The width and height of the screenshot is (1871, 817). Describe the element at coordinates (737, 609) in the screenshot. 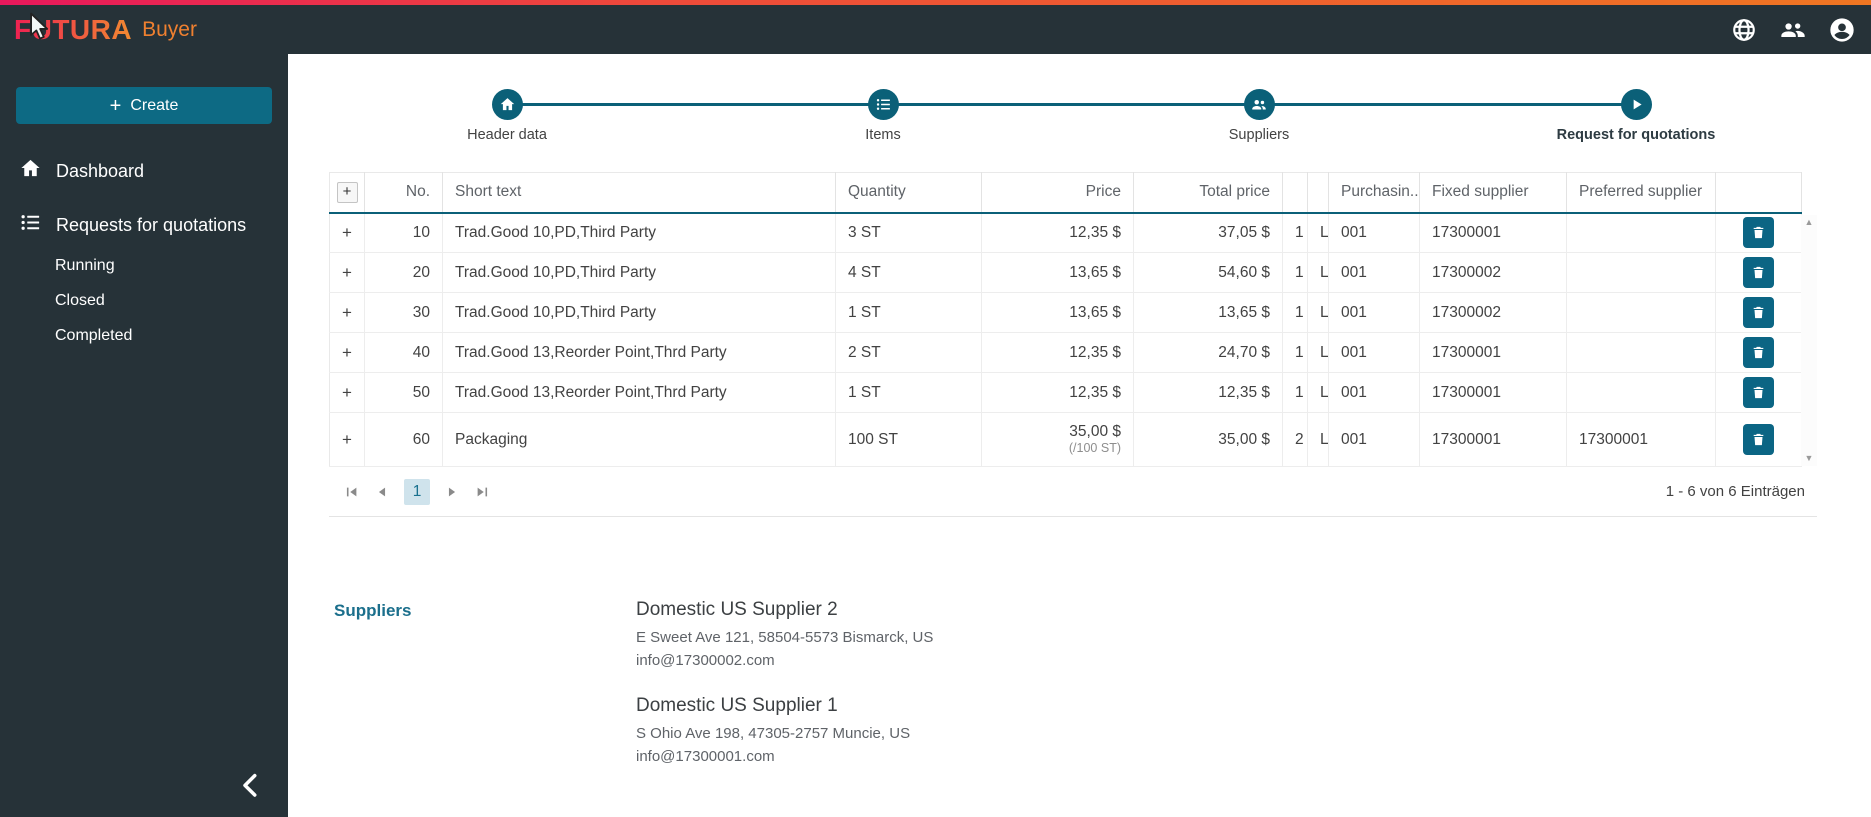

I see `supplier-name: Domestic US Supplier 2` at that location.